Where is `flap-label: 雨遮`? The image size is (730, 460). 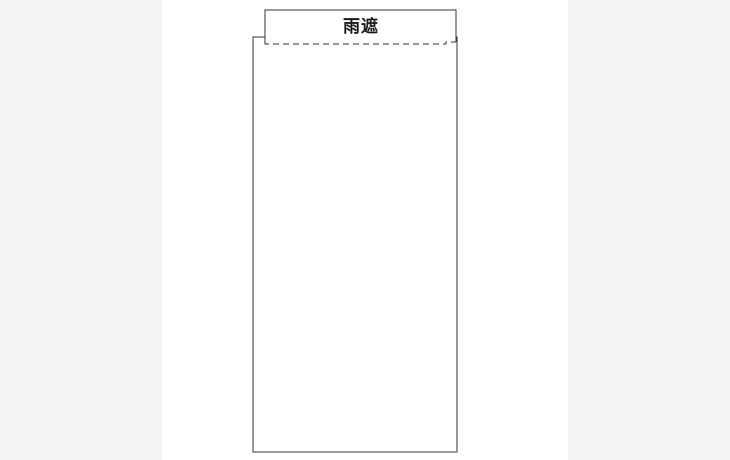
flap-label: 雨遮 is located at coordinates (361, 27).